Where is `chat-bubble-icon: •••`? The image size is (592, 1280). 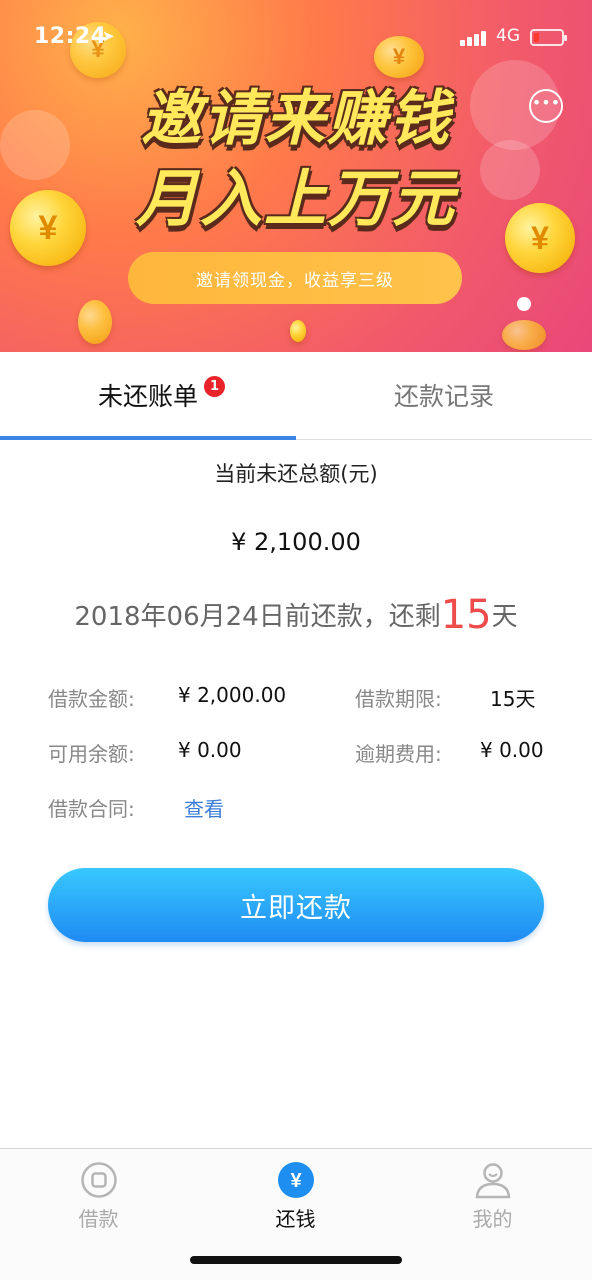
chat-bubble-icon: ••• is located at coordinates (546, 106).